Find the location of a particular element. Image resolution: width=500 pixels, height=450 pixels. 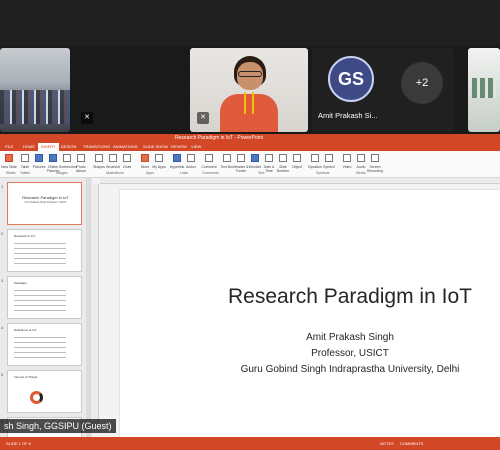

hyperlink-button: Hyperlink is located at coordinates (177, 161).